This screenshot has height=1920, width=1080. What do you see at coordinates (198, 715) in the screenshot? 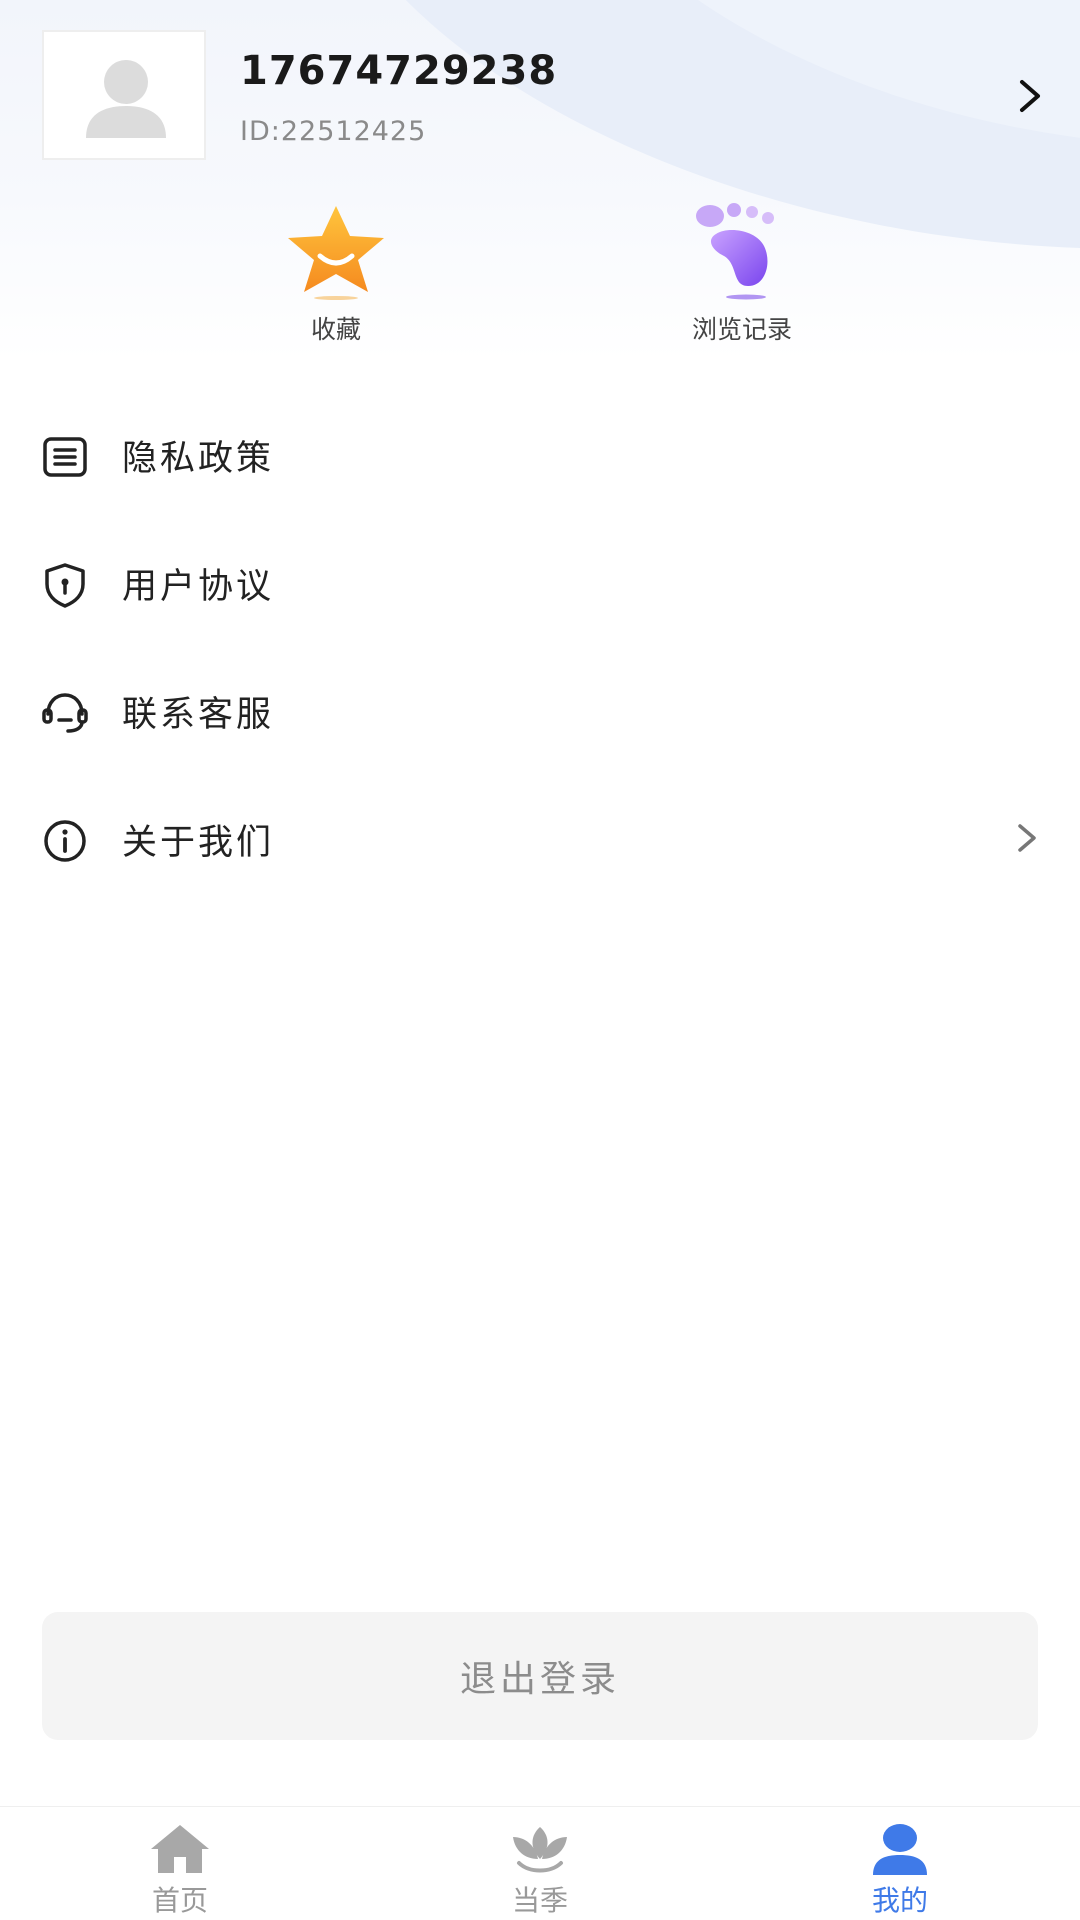
I see `menu-item-label: 联系客服` at bounding box center [198, 715].